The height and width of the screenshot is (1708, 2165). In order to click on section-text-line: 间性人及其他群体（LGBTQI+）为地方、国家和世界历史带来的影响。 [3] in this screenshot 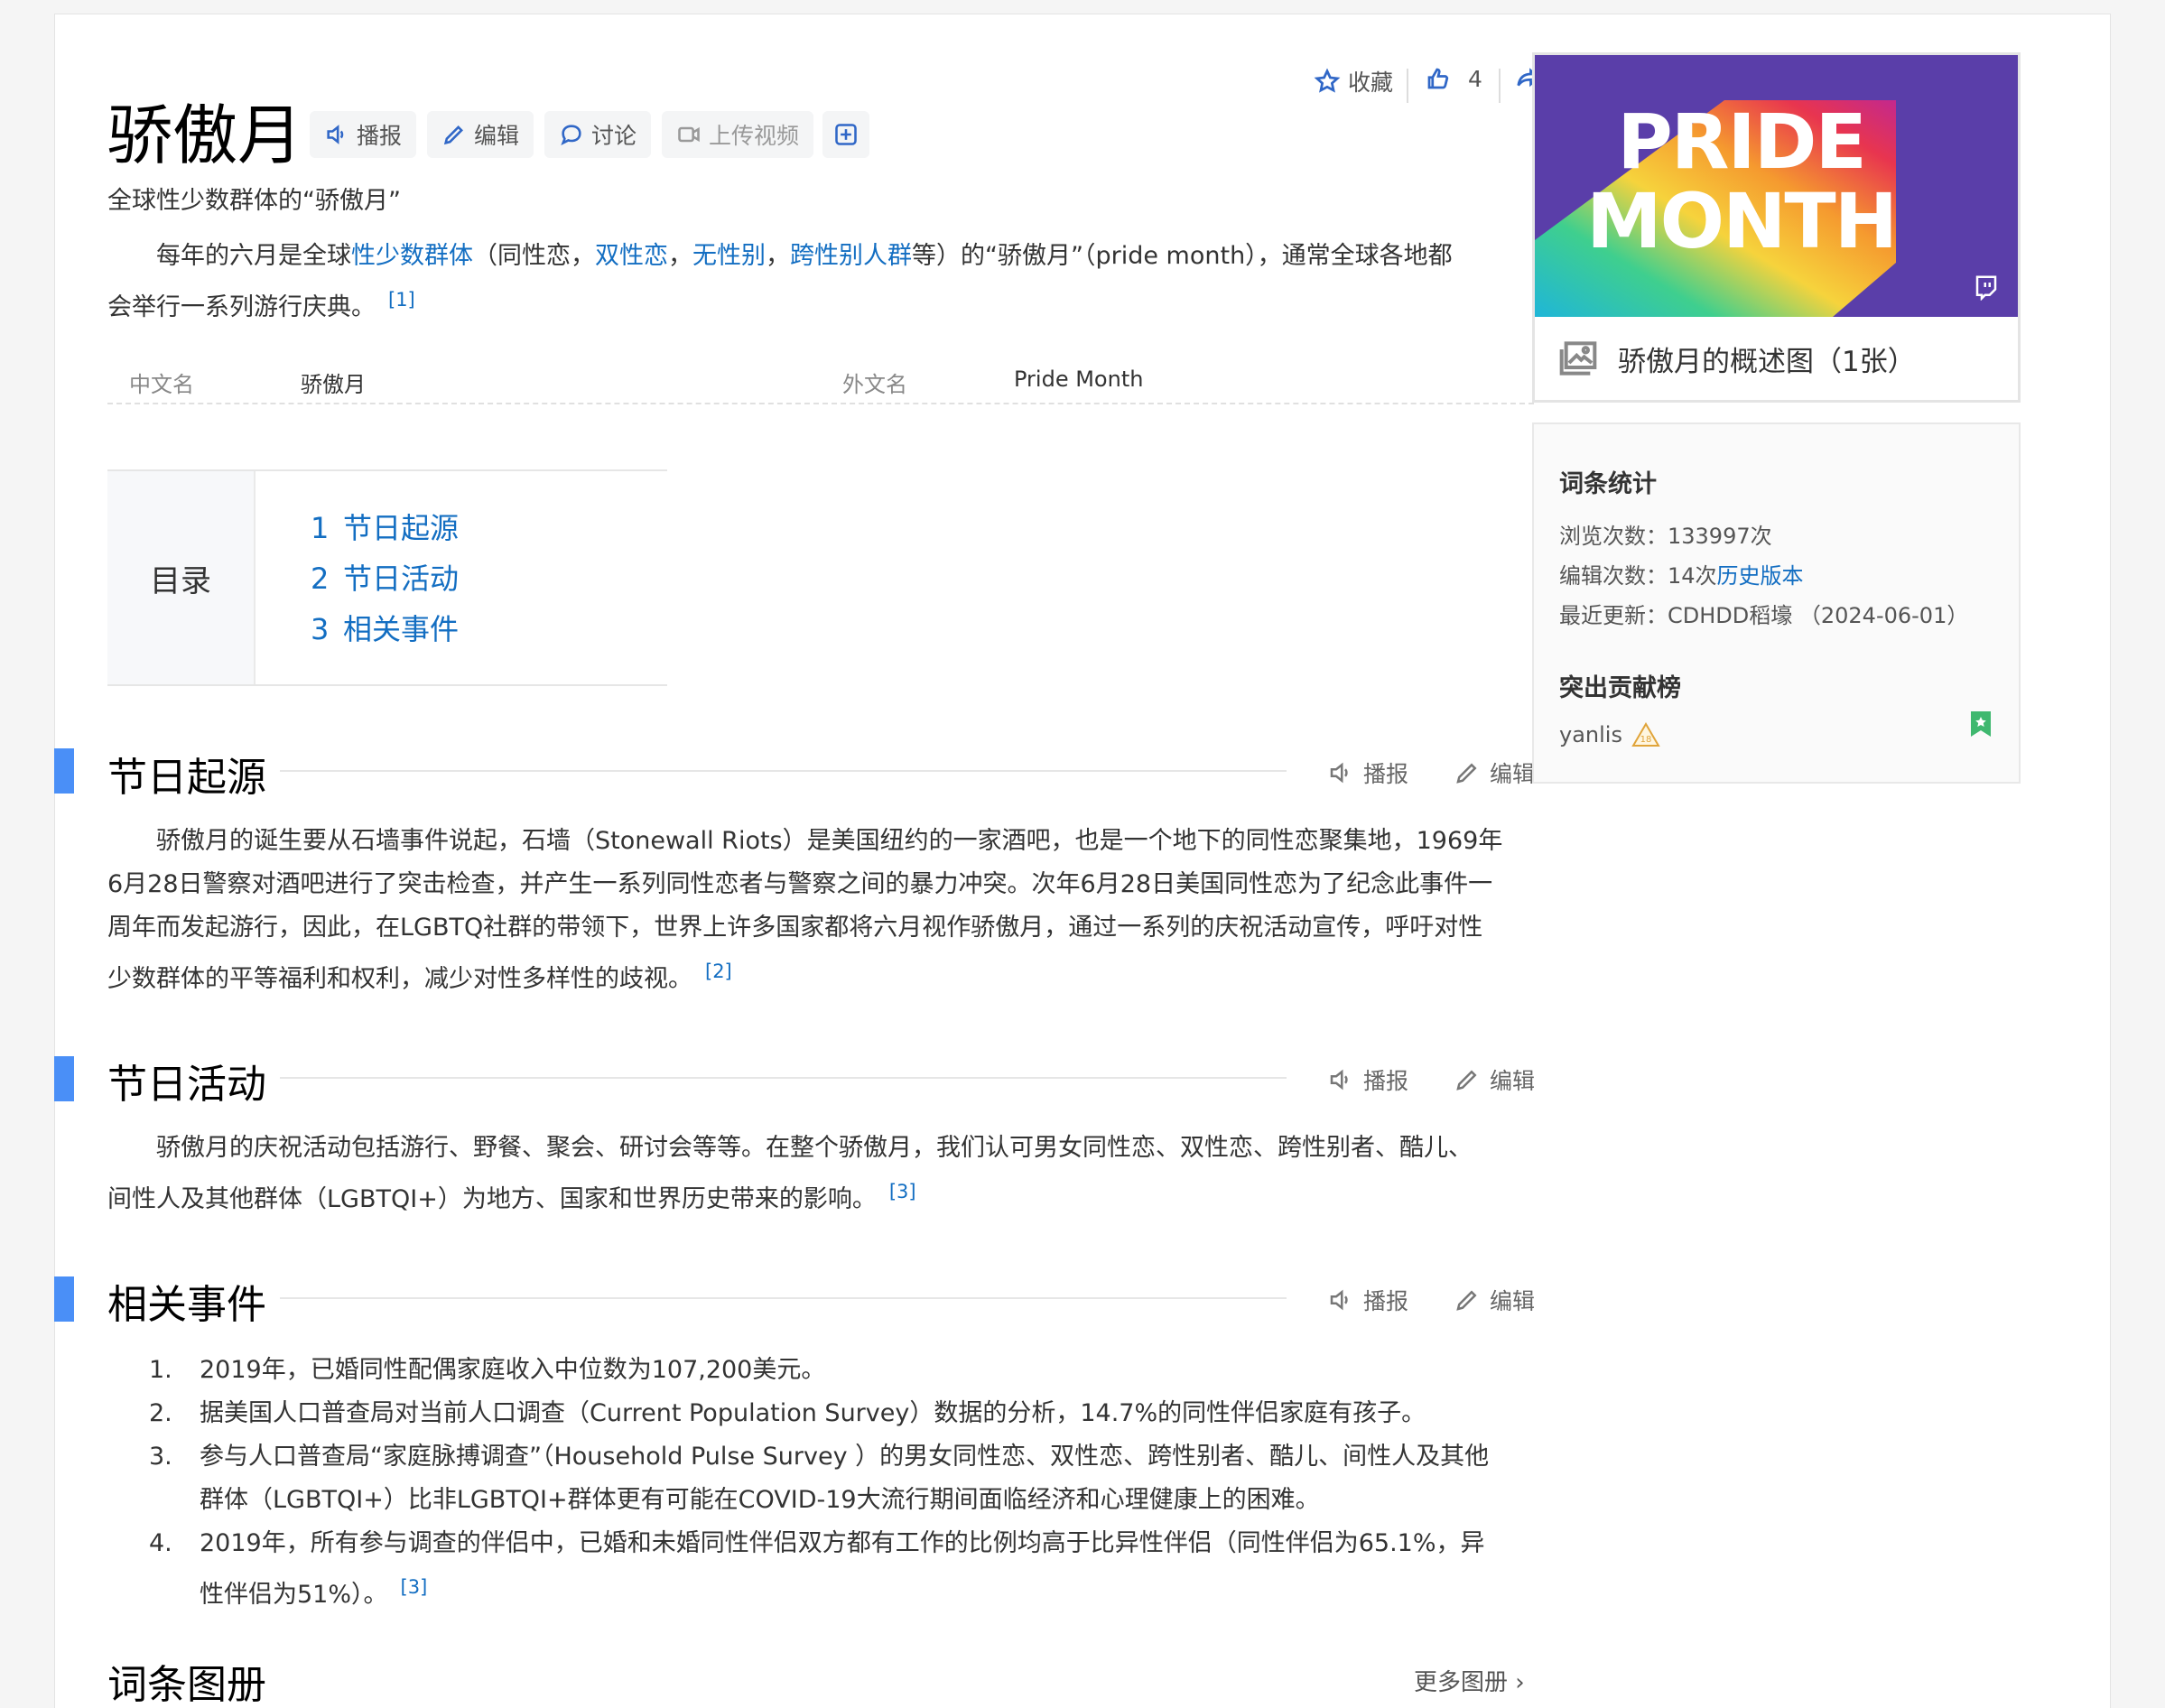, I will do `click(511, 1195)`.